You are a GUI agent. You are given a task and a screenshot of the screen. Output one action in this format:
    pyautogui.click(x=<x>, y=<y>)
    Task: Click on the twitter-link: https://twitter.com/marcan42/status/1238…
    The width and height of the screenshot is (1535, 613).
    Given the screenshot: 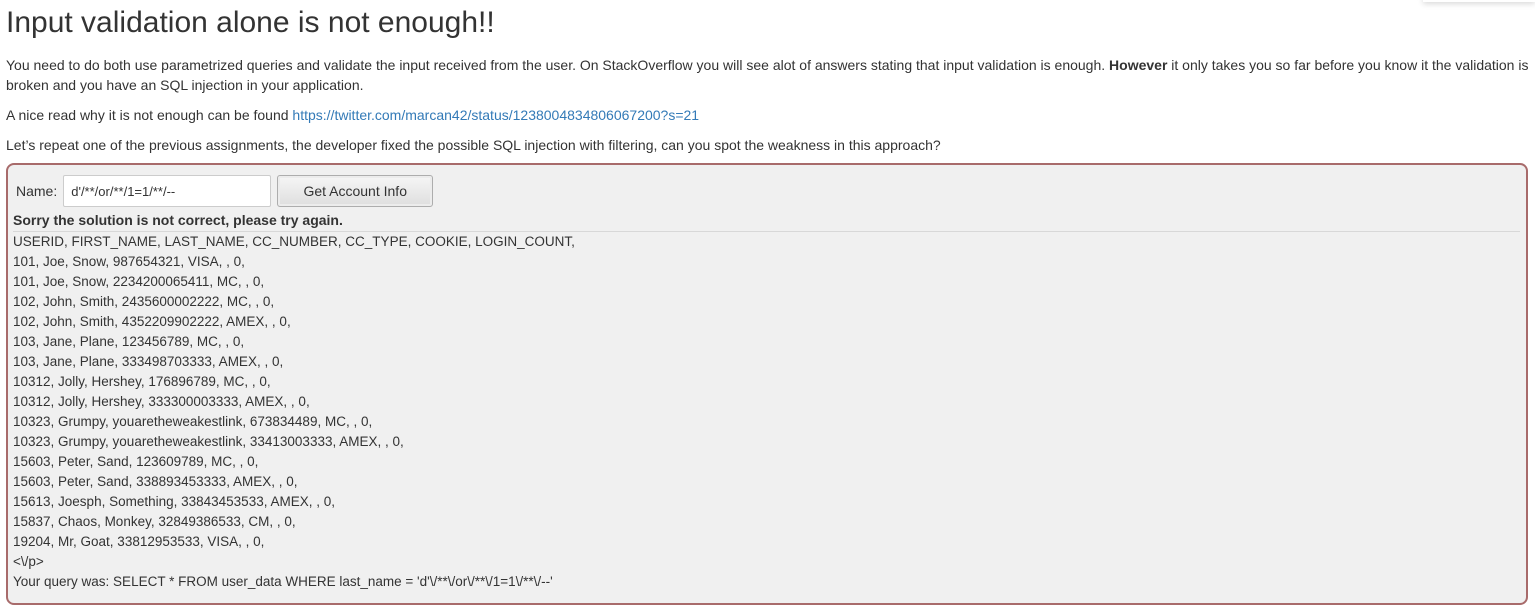 What is the action you would take?
    pyautogui.click(x=495, y=115)
    